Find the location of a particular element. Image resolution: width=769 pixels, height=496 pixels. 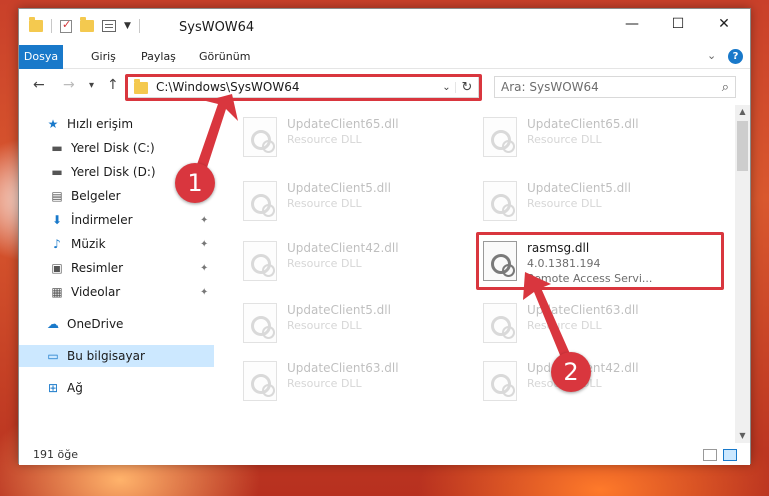

close-button: ✕ is located at coordinates (724, 24).